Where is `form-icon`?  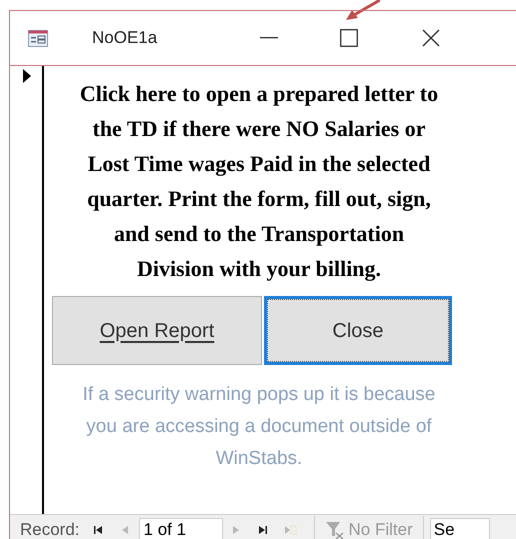 form-icon is located at coordinates (38, 38).